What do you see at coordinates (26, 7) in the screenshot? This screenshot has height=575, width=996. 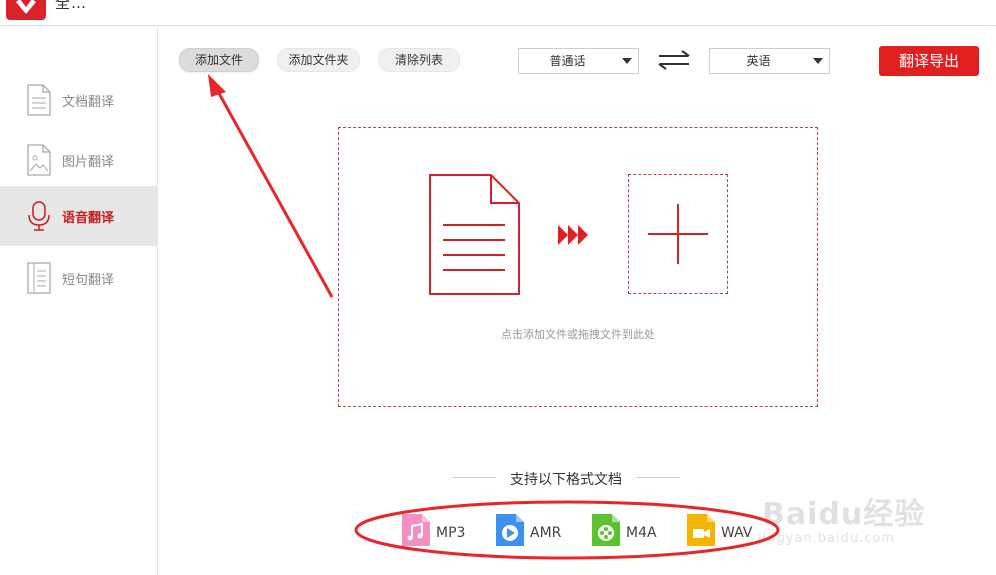 I see `logo-mark-icon` at bounding box center [26, 7].